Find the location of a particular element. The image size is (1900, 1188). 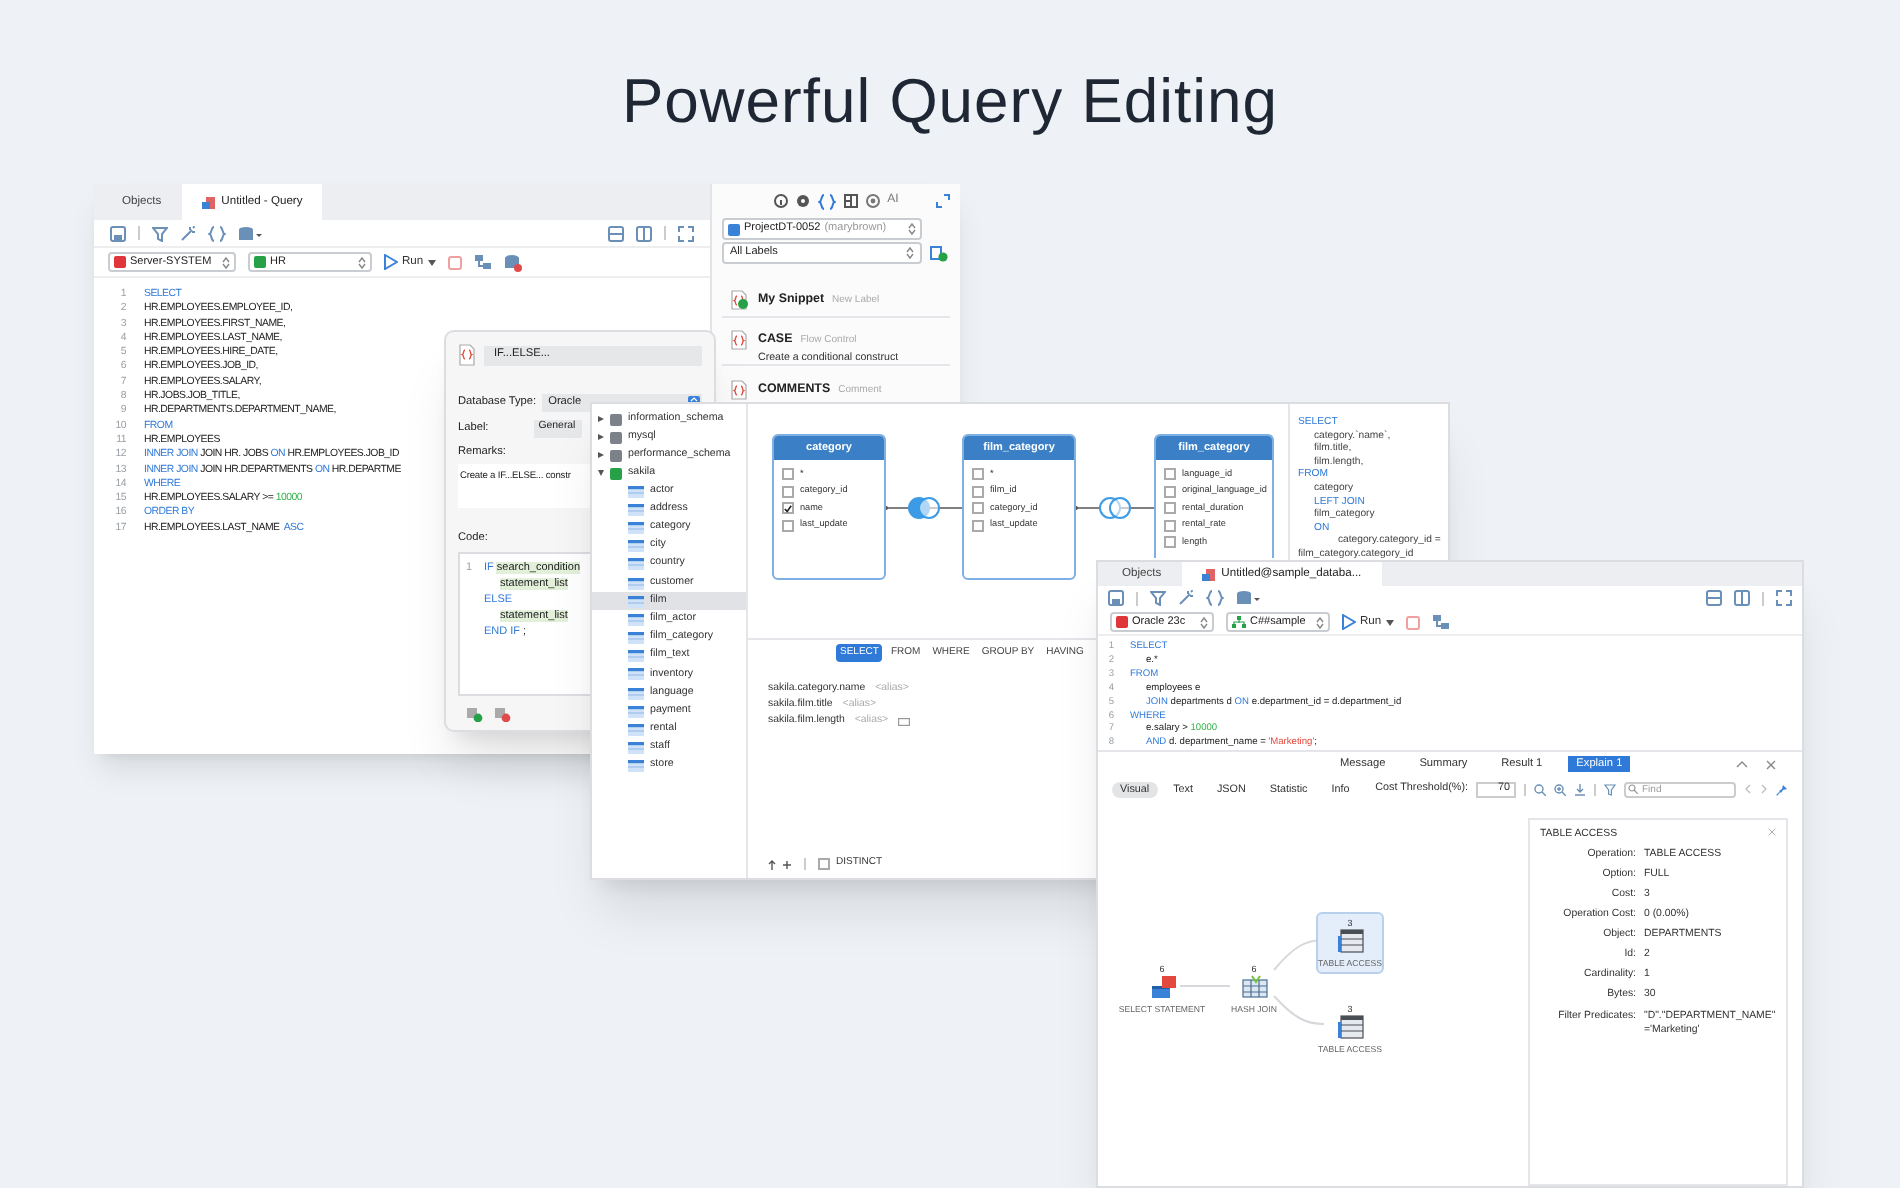

statement-icon is located at coordinates (1162, 987).